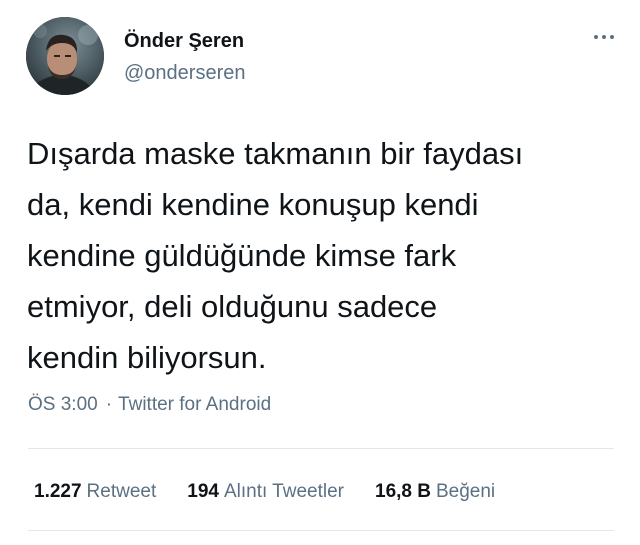  Describe the element at coordinates (58, 491) in the screenshot. I see `retweets-count: 1.227` at that location.